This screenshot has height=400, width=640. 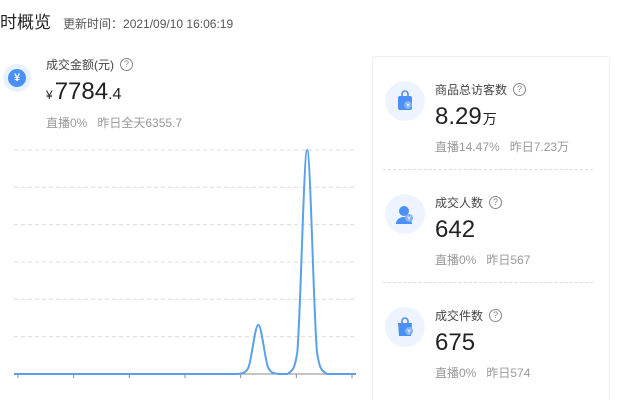 I want to click on visitors-label: 商品总访客数 ?, so click(x=481, y=89).